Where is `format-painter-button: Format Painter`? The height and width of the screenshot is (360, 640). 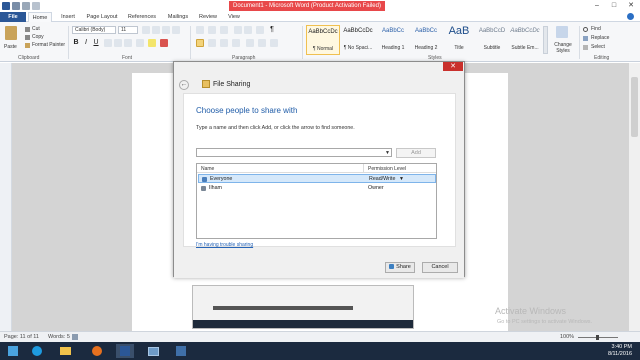 format-painter-button: Format Painter is located at coordinates (48, 45).